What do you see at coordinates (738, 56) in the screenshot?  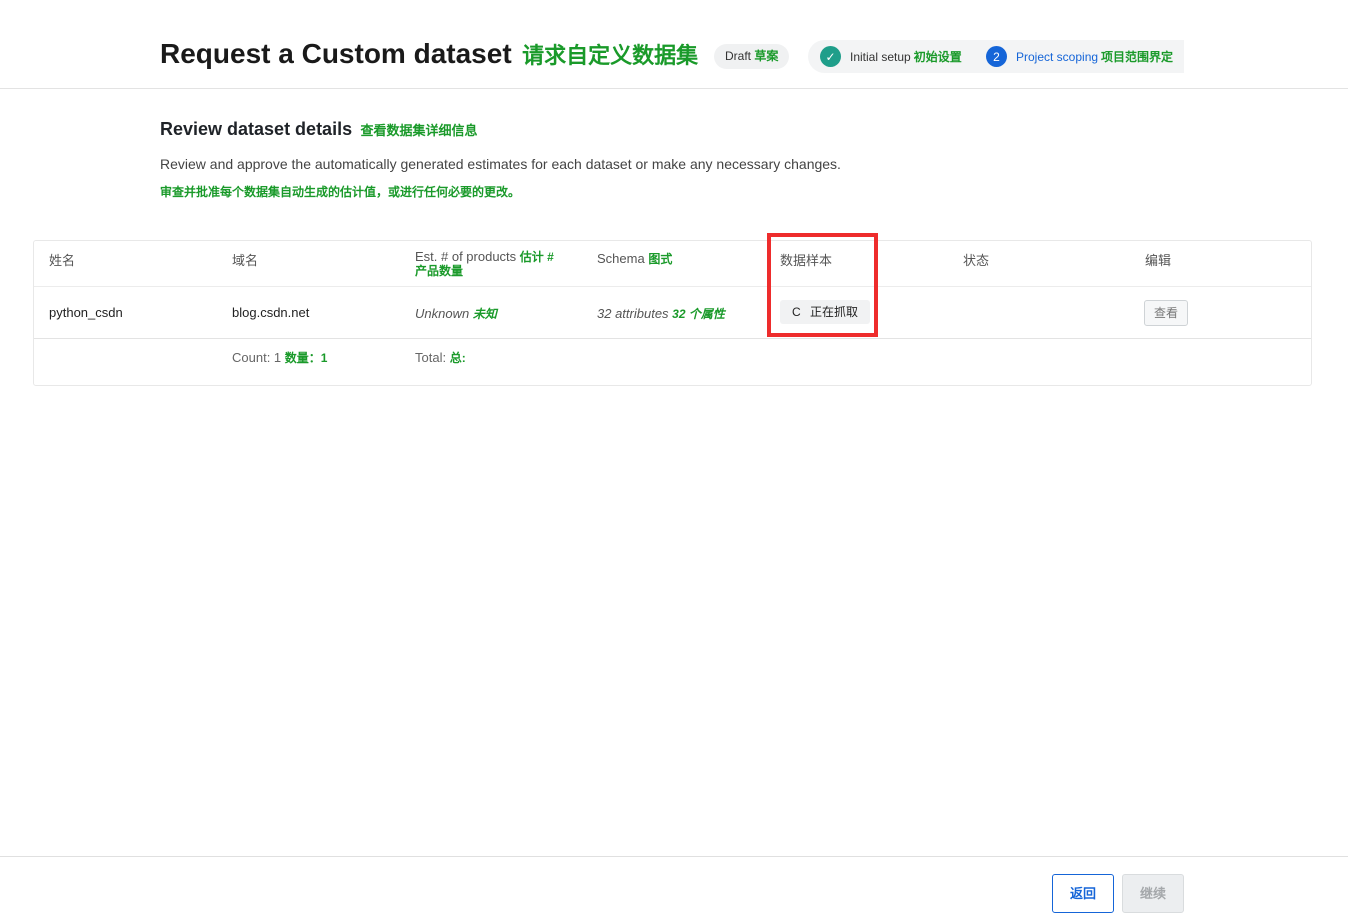 I see `badge-label-en: Draft` at bounding box center [738, 56].